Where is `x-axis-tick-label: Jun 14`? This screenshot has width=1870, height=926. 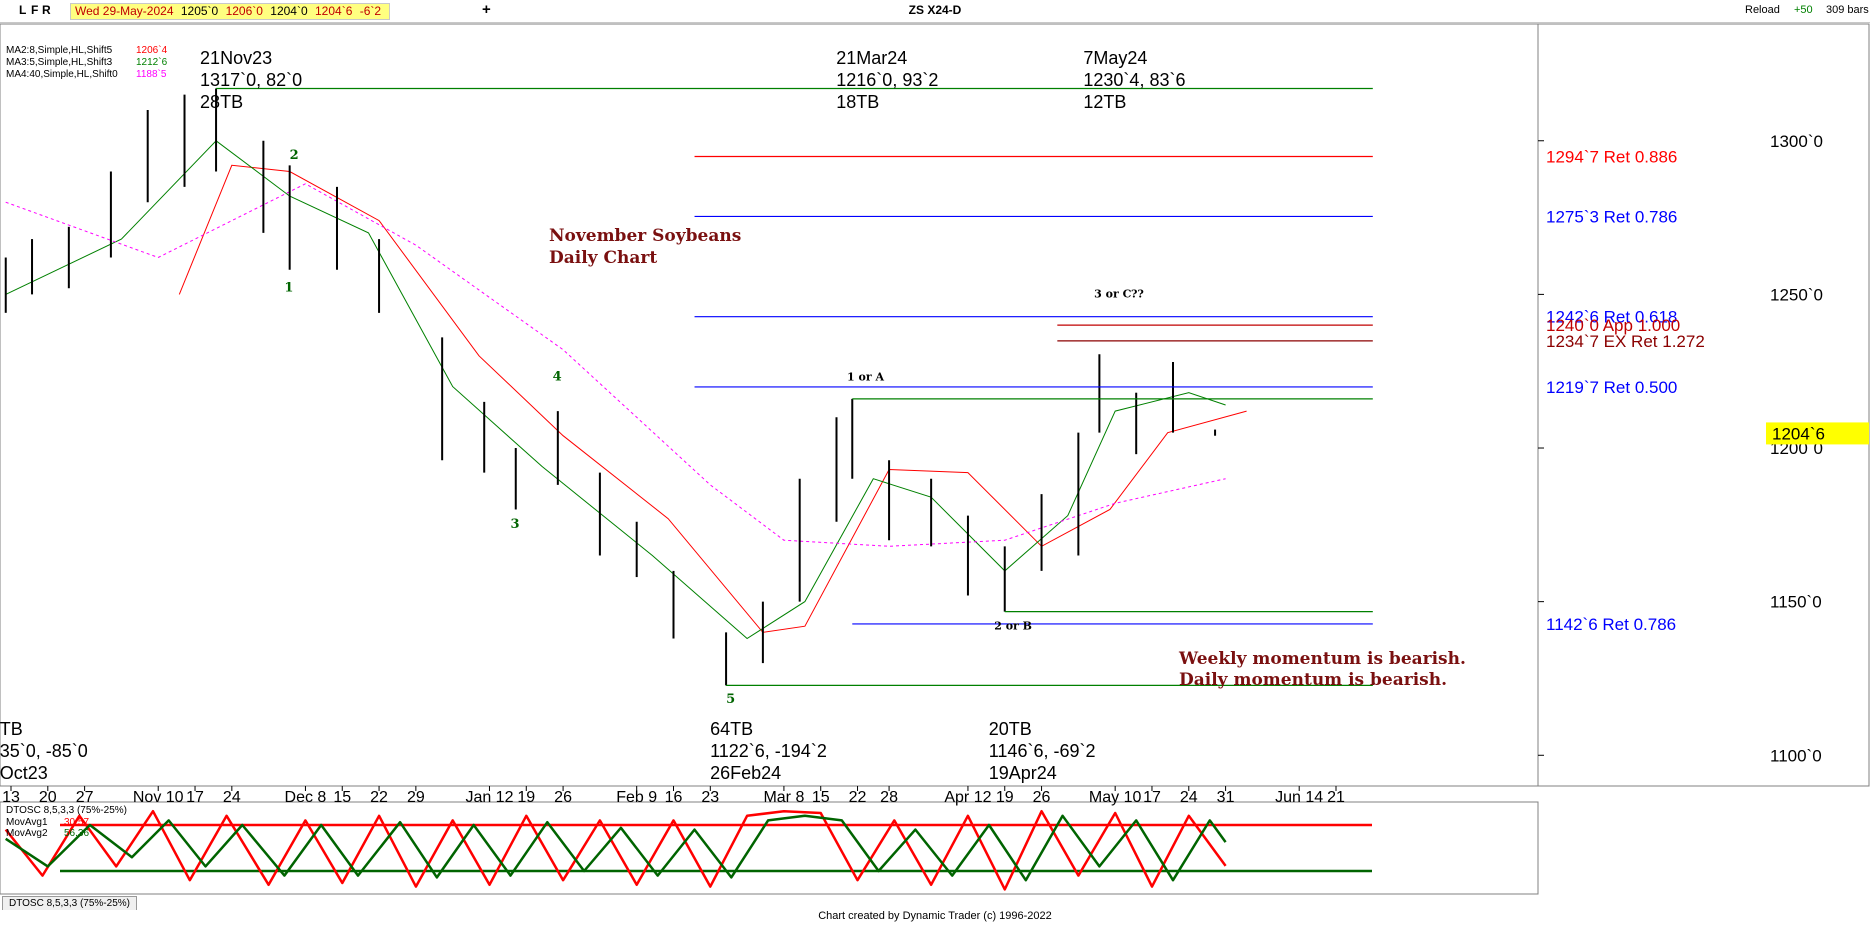 x-axis-tick-label: Jun 14 is located at coordinates (1299, 797).